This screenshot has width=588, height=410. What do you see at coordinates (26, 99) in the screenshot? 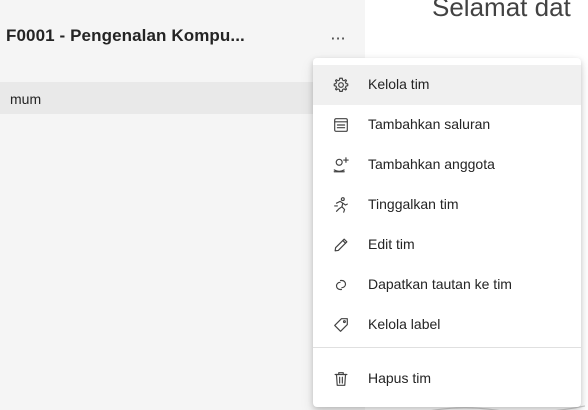
I see `channel-label: mum` at bounding box center [26, 99].